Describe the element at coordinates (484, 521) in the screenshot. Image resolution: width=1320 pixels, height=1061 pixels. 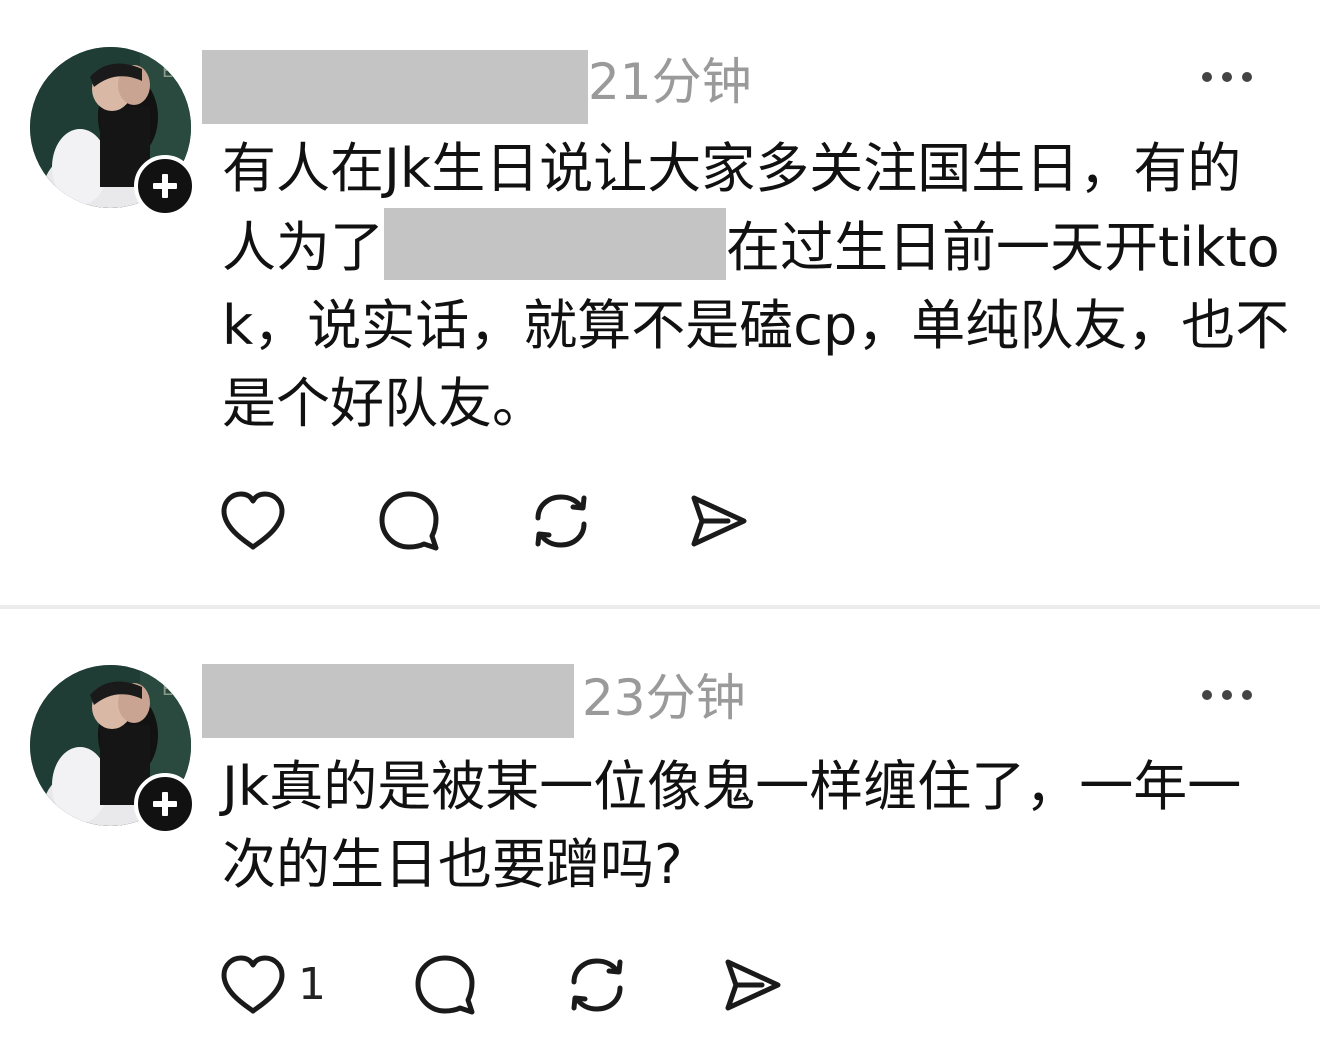
I see `action-bar` at that location.